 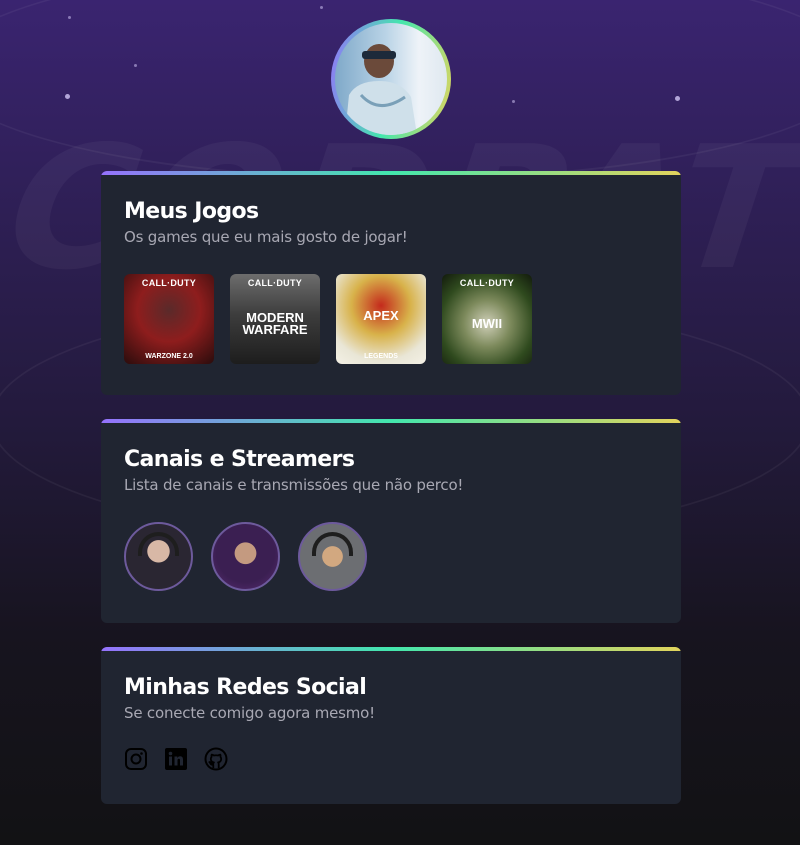 What do you see at coordinates (381, 315) in the screenshot?
I see `game-title: APEX` at bounding box center [381, 315].